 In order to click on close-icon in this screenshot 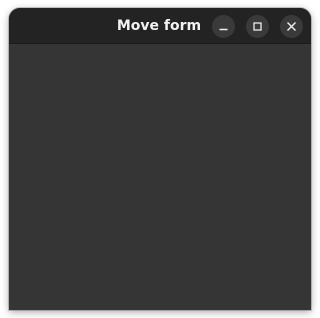, I will do `click(291, 26)`.